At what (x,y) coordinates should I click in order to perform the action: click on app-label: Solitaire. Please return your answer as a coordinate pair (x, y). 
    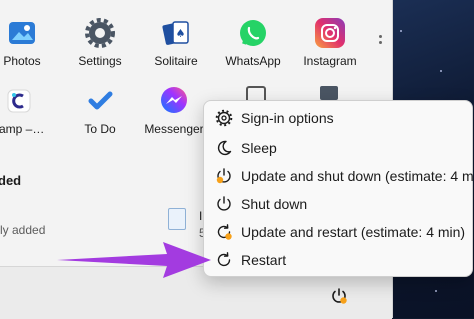
    Looking at the image, I should click on (176, 61).